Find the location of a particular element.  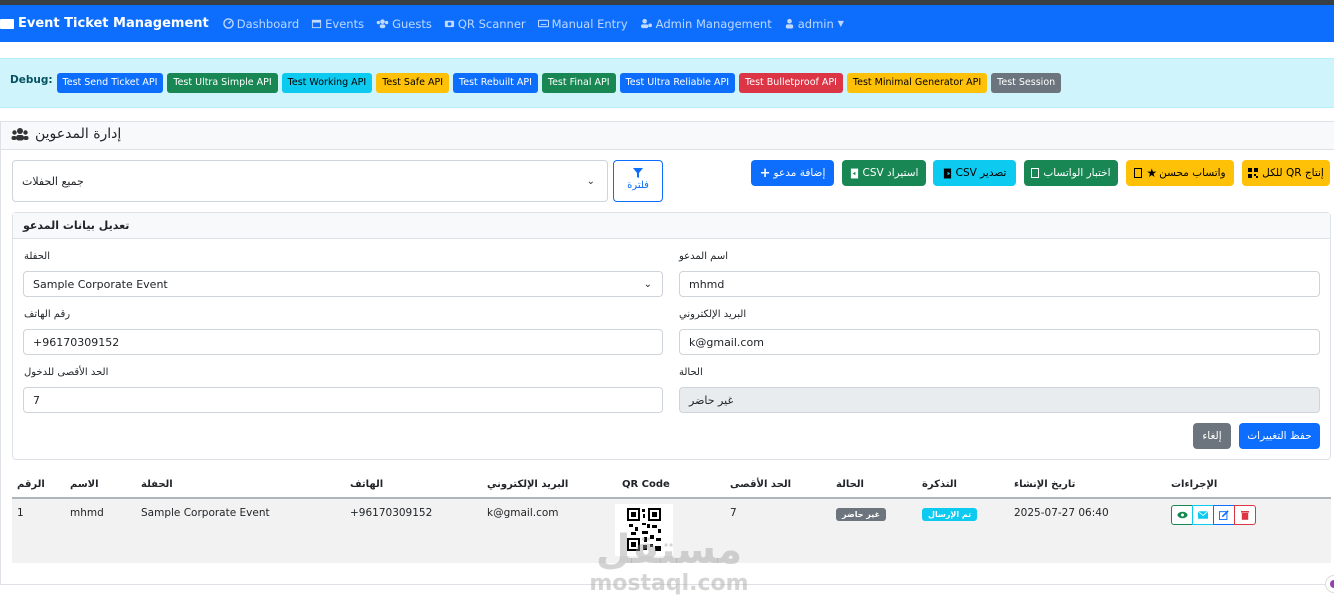

send-email-button is located at coordinates (1203, 515).